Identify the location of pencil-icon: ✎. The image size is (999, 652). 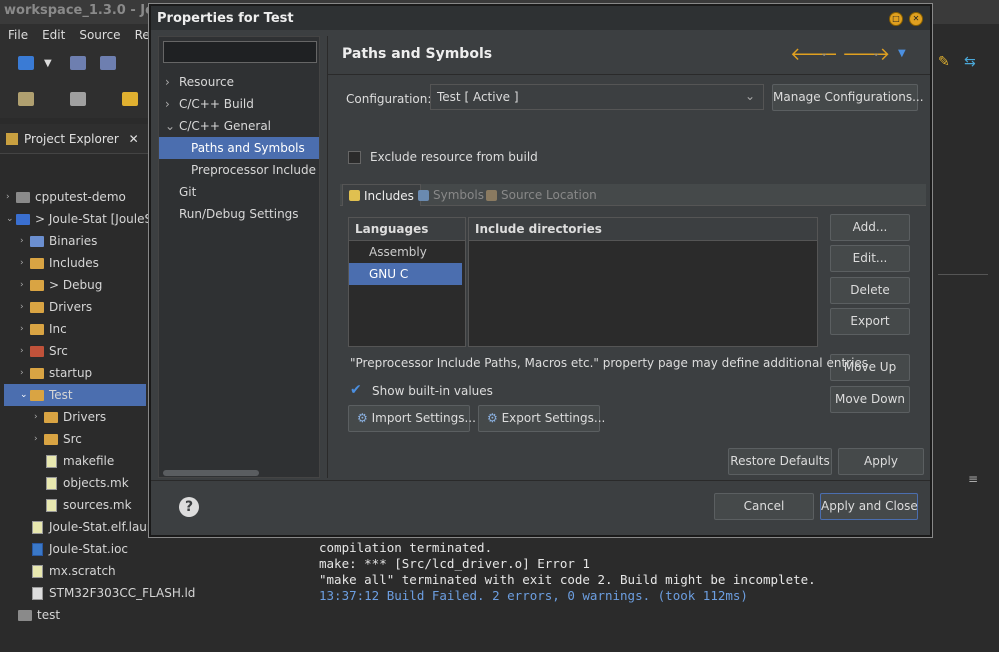
(944, 62).